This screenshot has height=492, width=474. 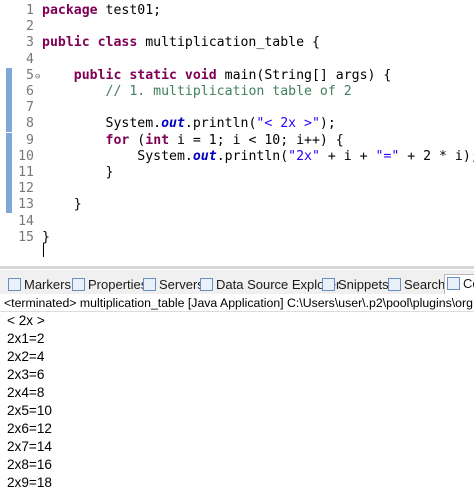 What do you see at coordinates (355, 285) in the screenshot?
I see `tab-snippets: Snippets` at bounding box center [355, 285].